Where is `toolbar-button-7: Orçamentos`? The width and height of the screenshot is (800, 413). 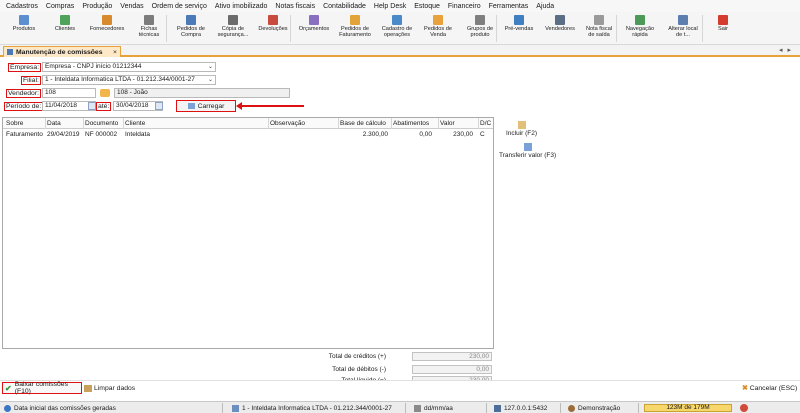
toolbar-button-7: Orçamentos is located at coordinates (314, 28).